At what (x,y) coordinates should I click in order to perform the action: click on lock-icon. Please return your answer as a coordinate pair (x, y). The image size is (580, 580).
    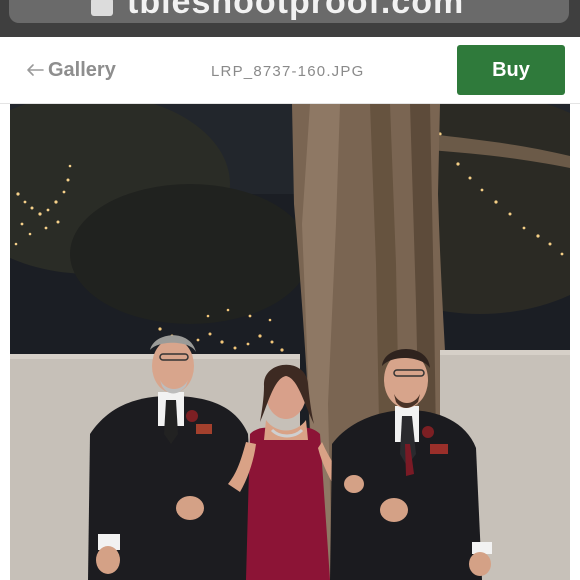
    Looking at the image, I should click on (102, 8).